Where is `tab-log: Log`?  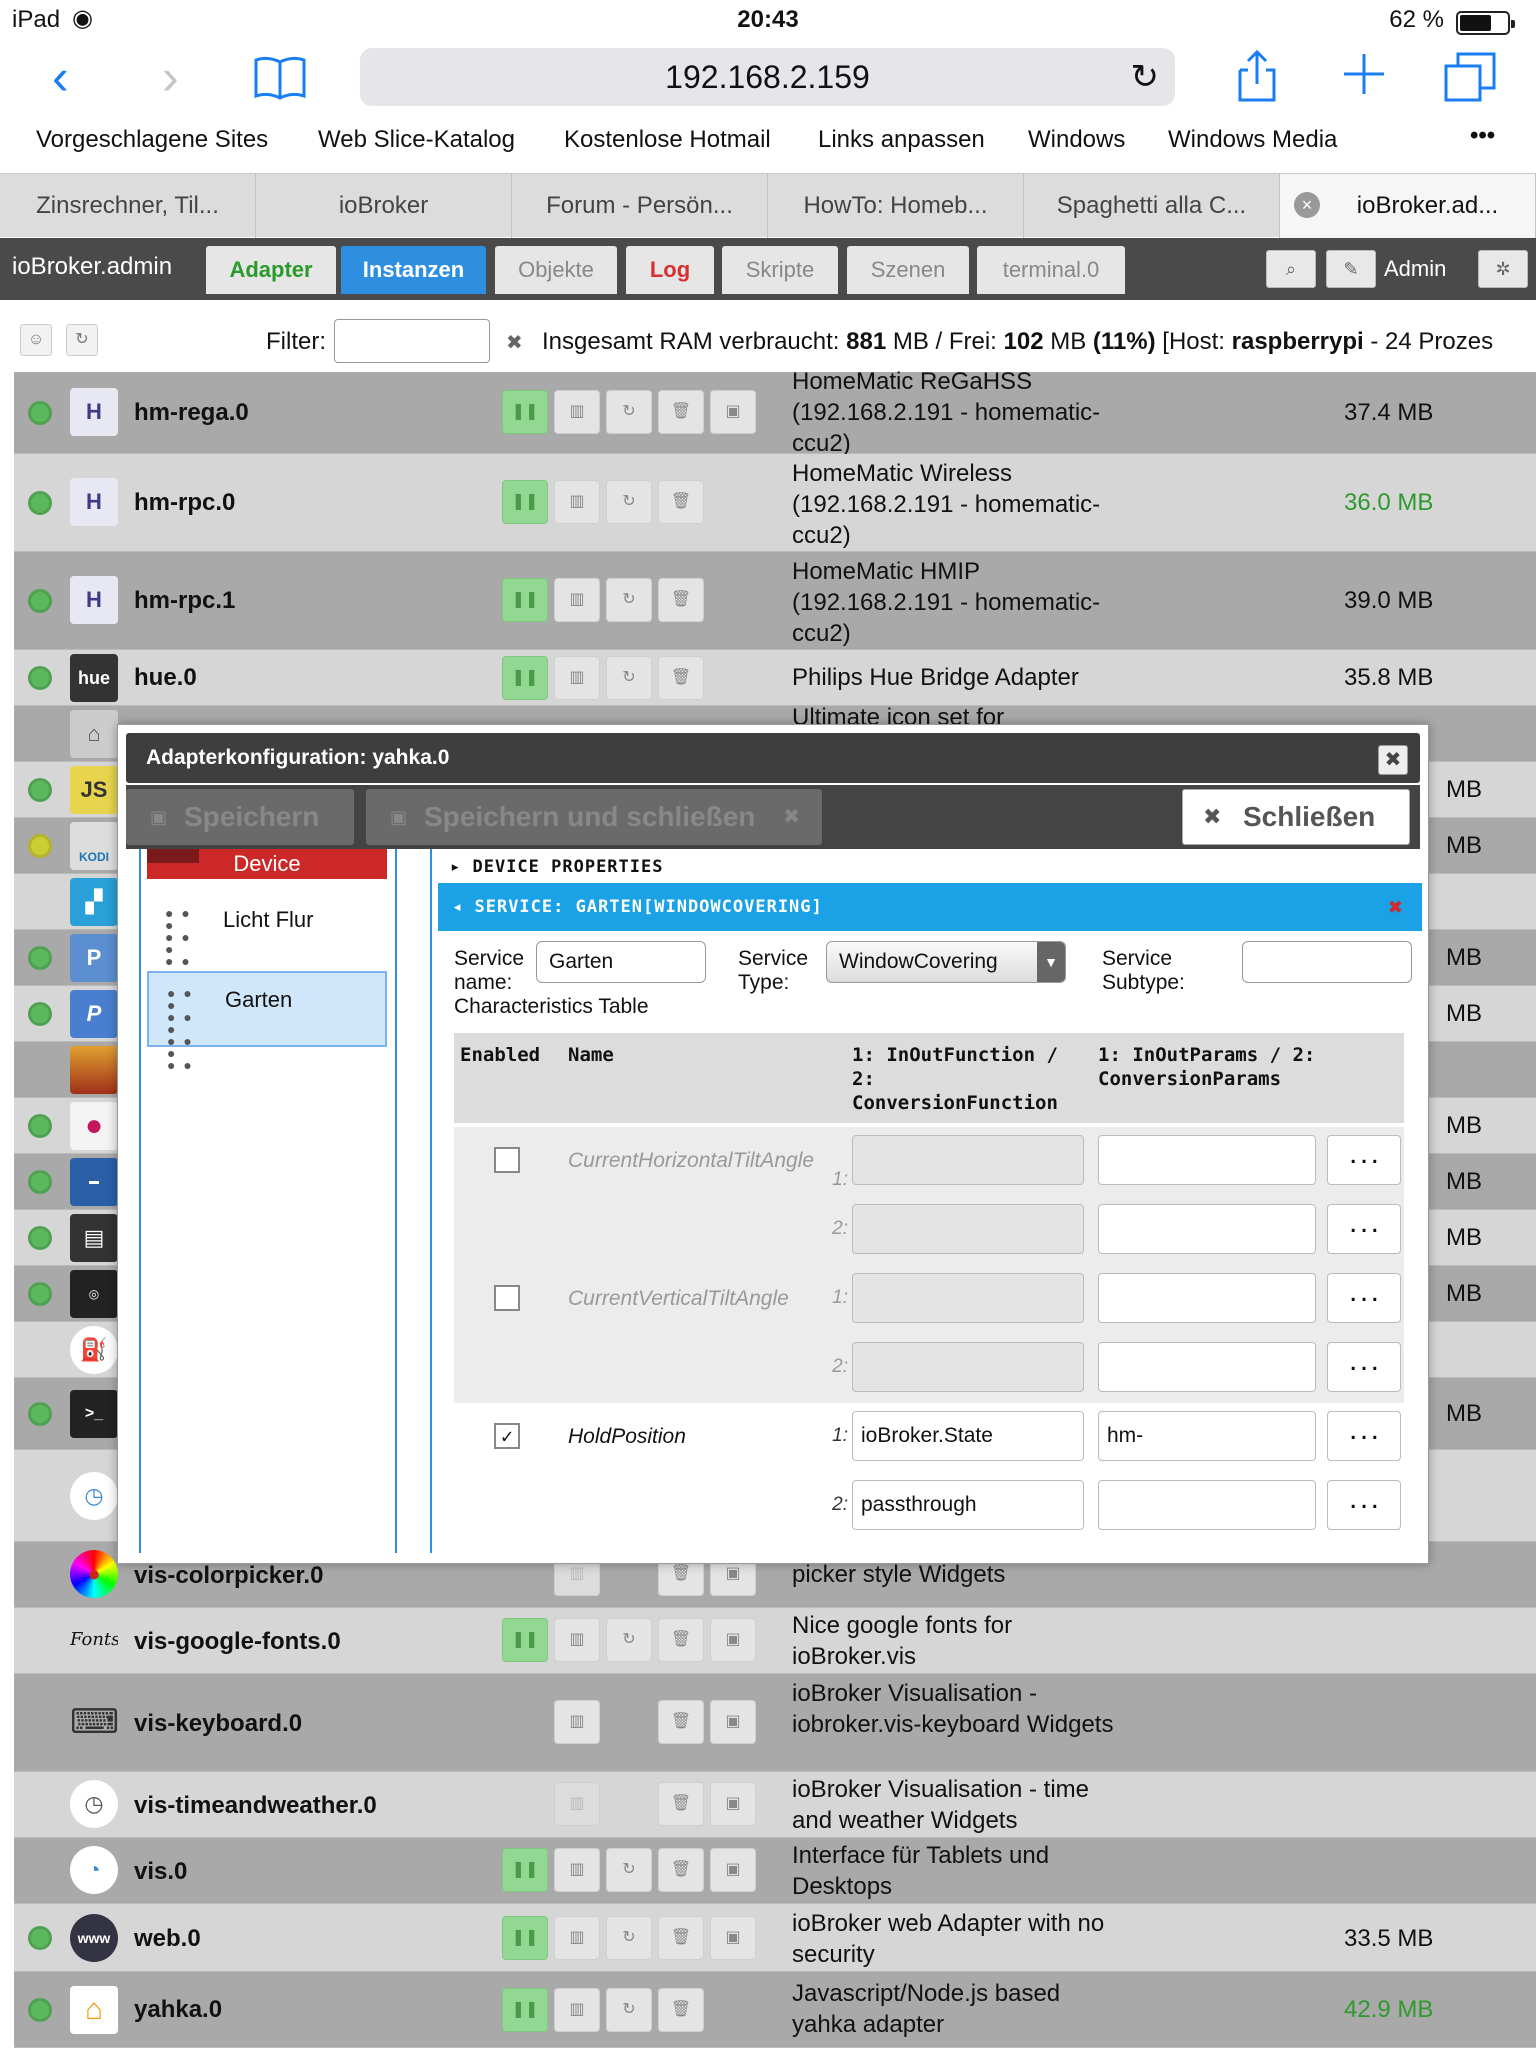
tab-log: Log is located at coordinates (670, 270).